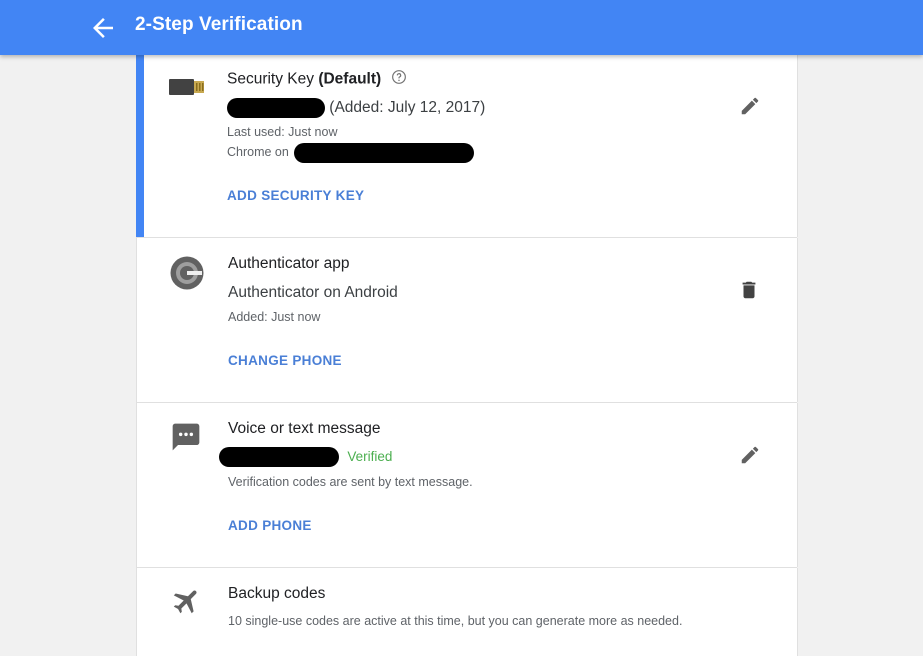 Image resolution: width=923 pixels, height=656 pixels. What do you see at coordinates (282, 132) in the screenshot?
I see `security-key-last-used: Last used: Just now` at bounding box center [282, 132].